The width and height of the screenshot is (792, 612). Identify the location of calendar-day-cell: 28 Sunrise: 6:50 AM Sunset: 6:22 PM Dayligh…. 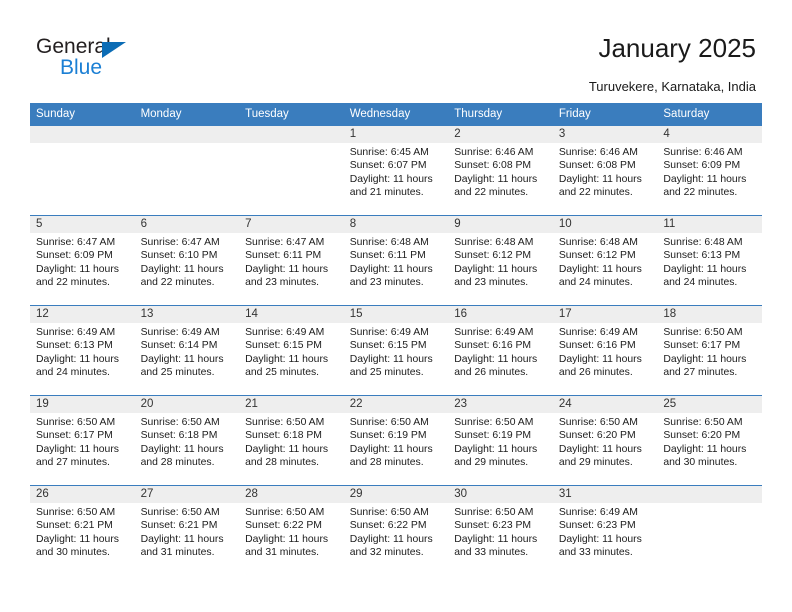
(291, 530).